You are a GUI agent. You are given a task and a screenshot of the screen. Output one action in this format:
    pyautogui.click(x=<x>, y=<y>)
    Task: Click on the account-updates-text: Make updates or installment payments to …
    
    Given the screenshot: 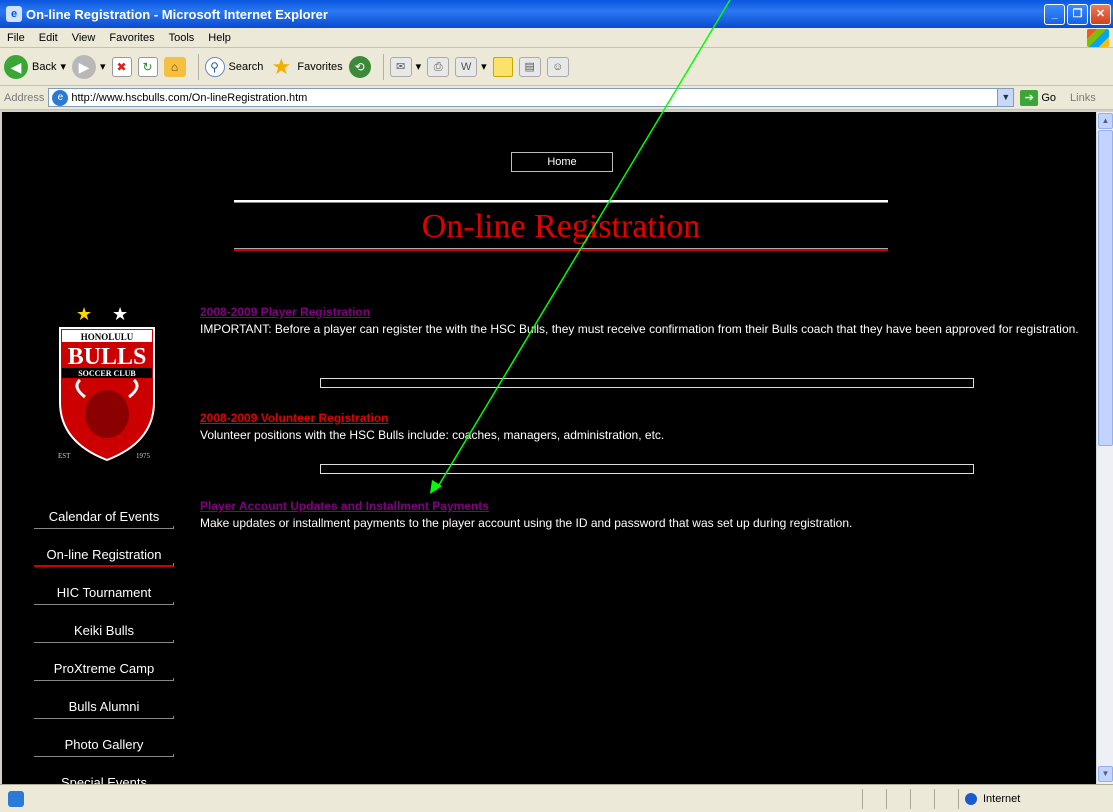 What is the action you would take?
    pyautogui.click(x=526, y=523)
    